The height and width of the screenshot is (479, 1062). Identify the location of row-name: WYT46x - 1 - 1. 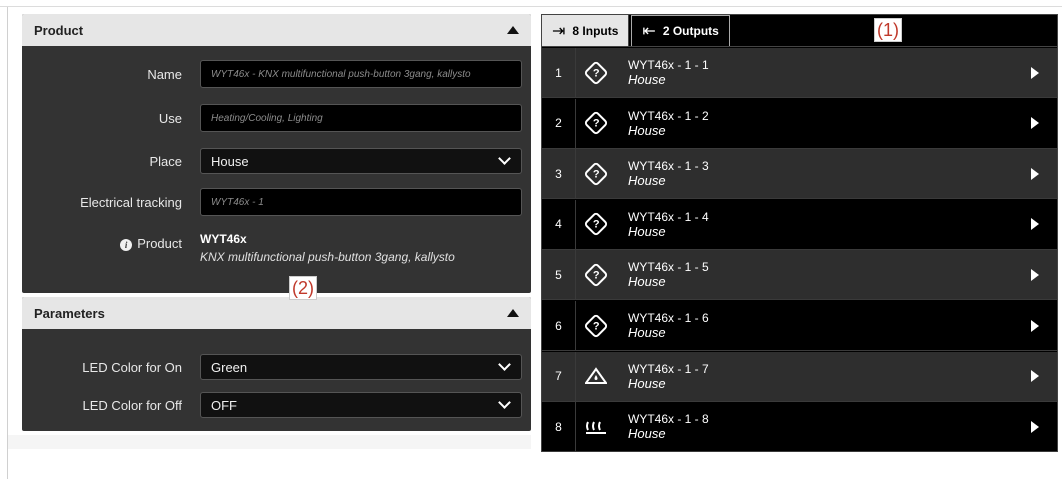
(668, 65).